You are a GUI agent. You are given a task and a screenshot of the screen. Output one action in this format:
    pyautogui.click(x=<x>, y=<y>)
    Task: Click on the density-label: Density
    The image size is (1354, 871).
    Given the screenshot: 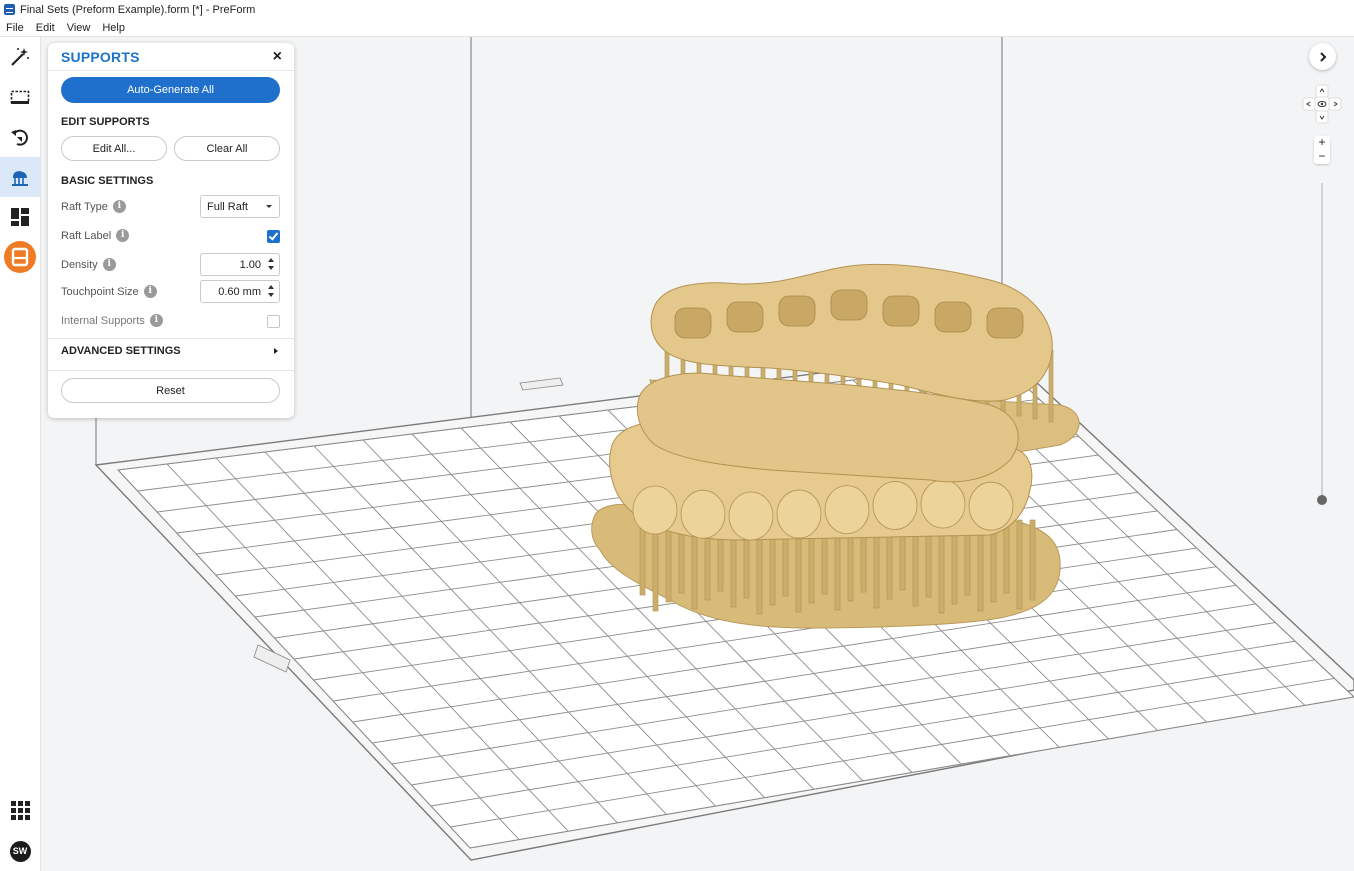 What is the action you would take?
    pyautogui.click(x=79, y=264)
    